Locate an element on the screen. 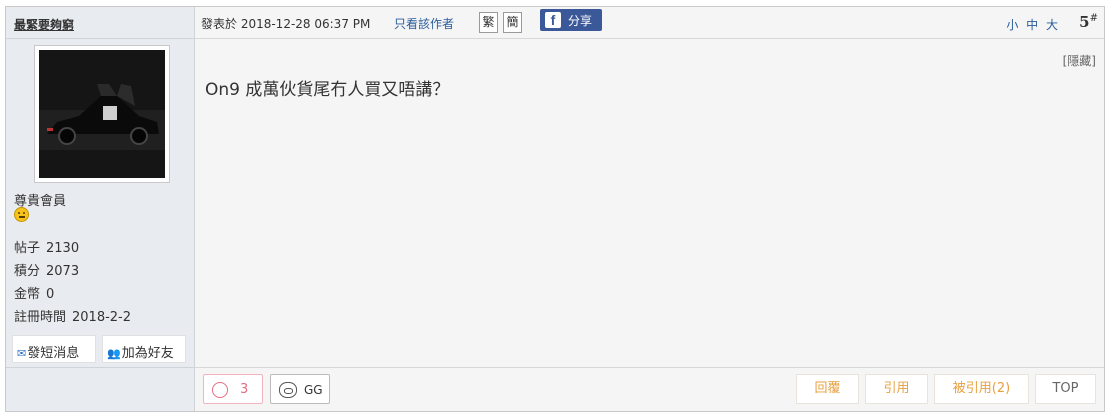 The width and height of the screenshot is (1112, 416). user-stats: 帖子 2130 積分 2073 金幣 0 註冊時間 2018-2-2 is located at coordinates (72, 283).